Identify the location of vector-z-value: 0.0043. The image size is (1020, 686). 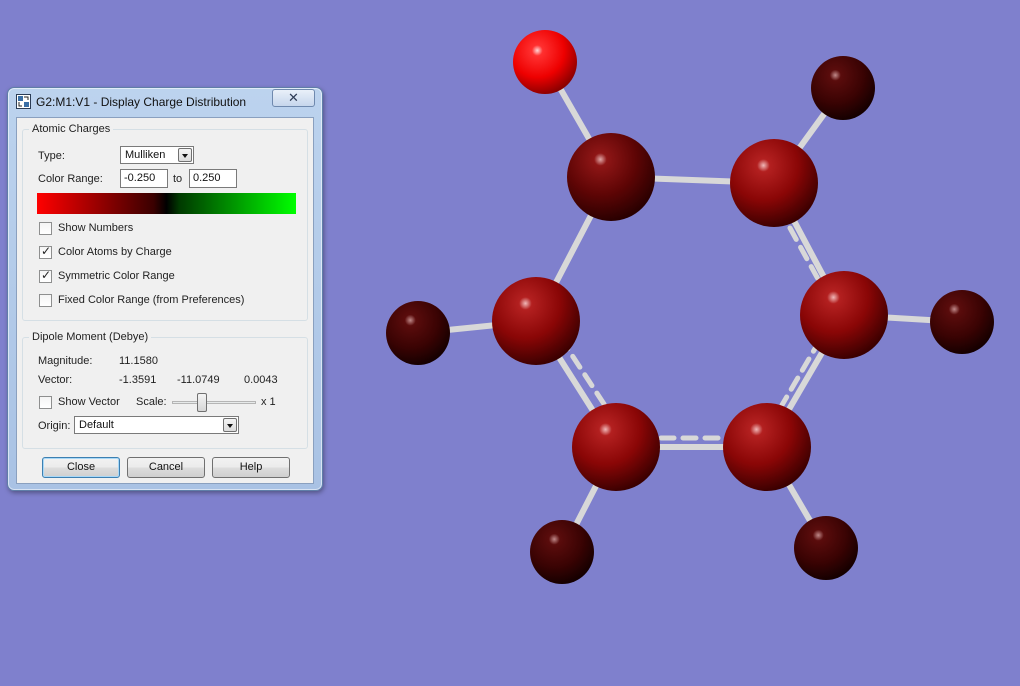
(261, 380).